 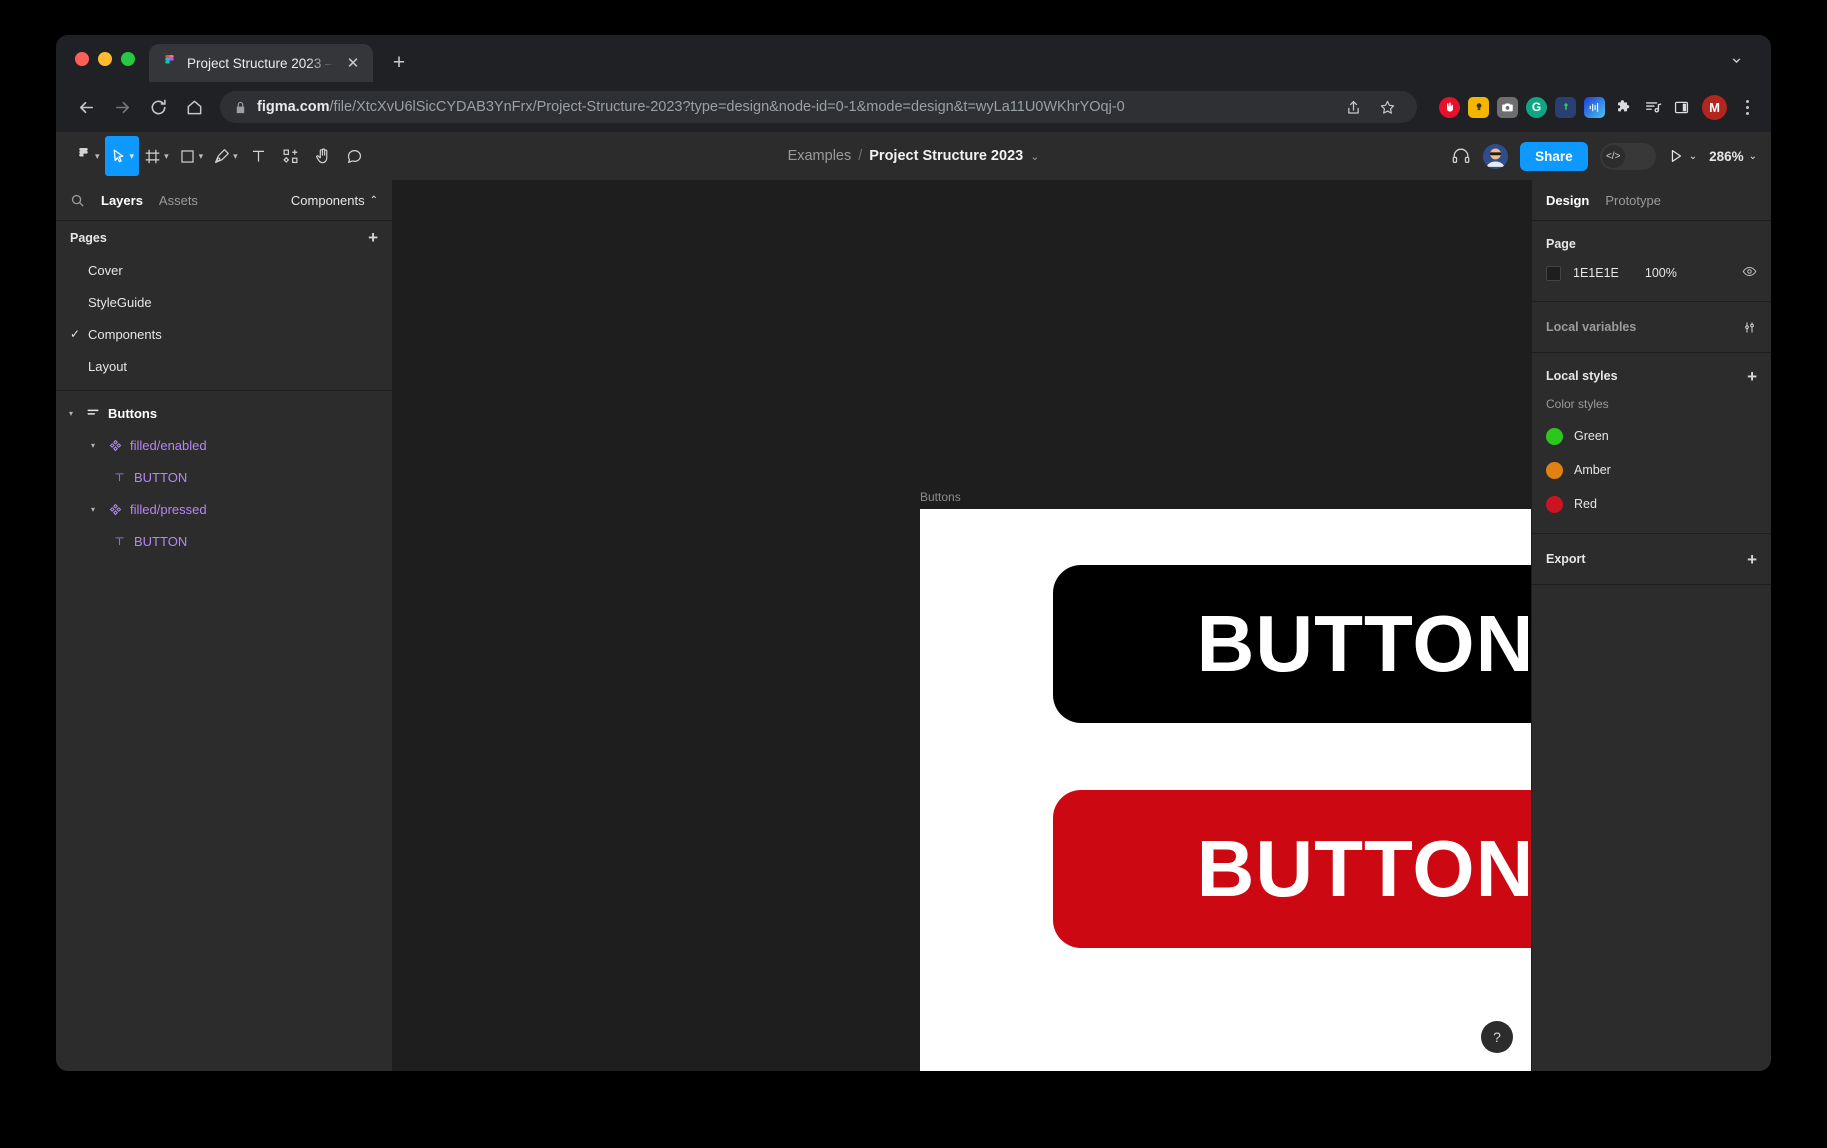 I want to click on profile-avatar: M, so click(x=1714, y=107).